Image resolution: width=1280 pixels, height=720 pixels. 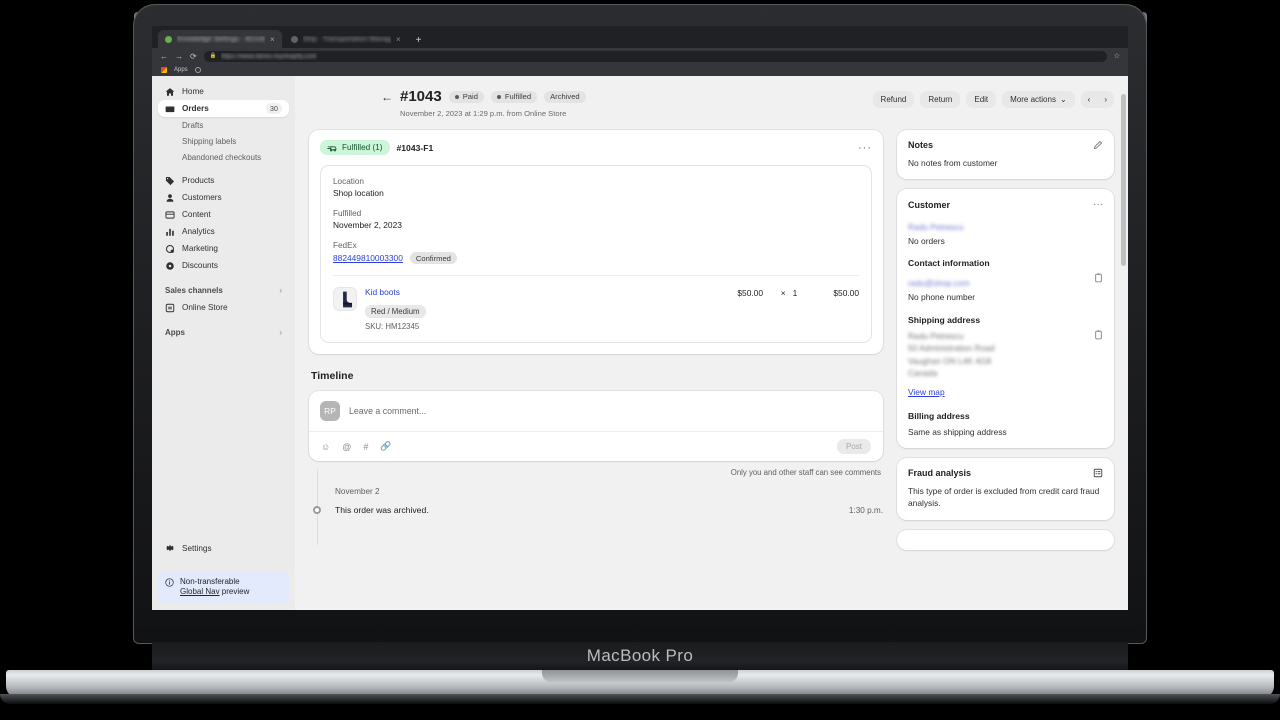 I want to click on billing-address-value: Same as shipping address, so click(x=957, y=432).